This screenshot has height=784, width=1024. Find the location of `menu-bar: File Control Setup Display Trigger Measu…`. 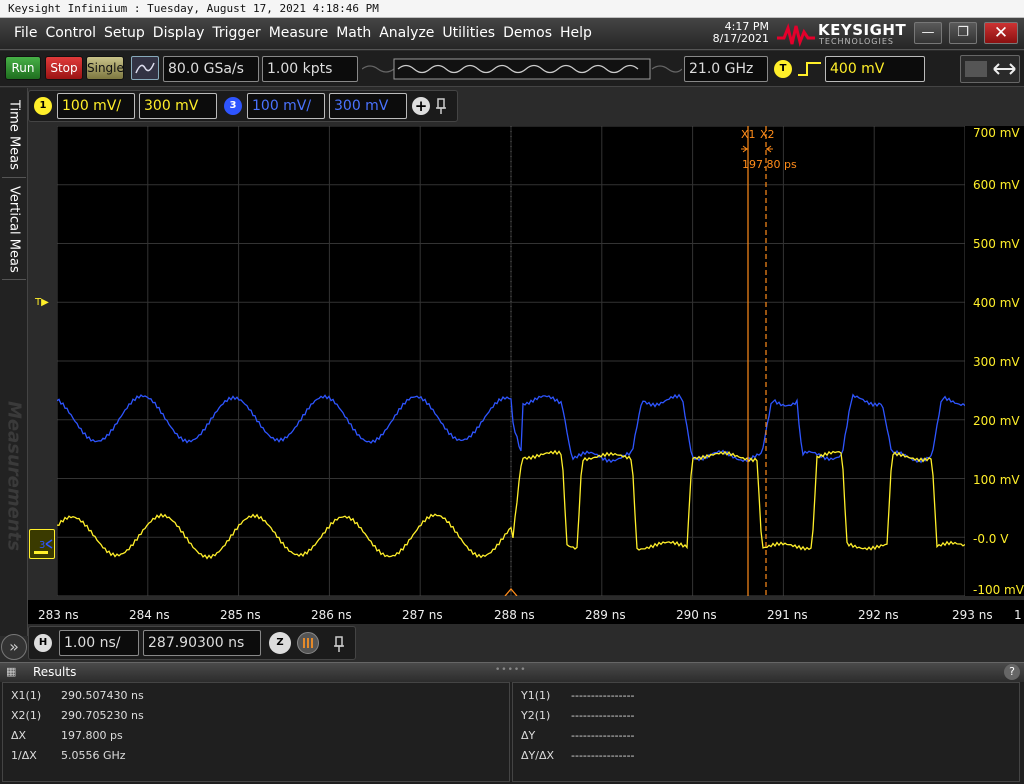

menu-bar: File Control Setup Display Trigger Measu… is located at coordinates (512, 34).